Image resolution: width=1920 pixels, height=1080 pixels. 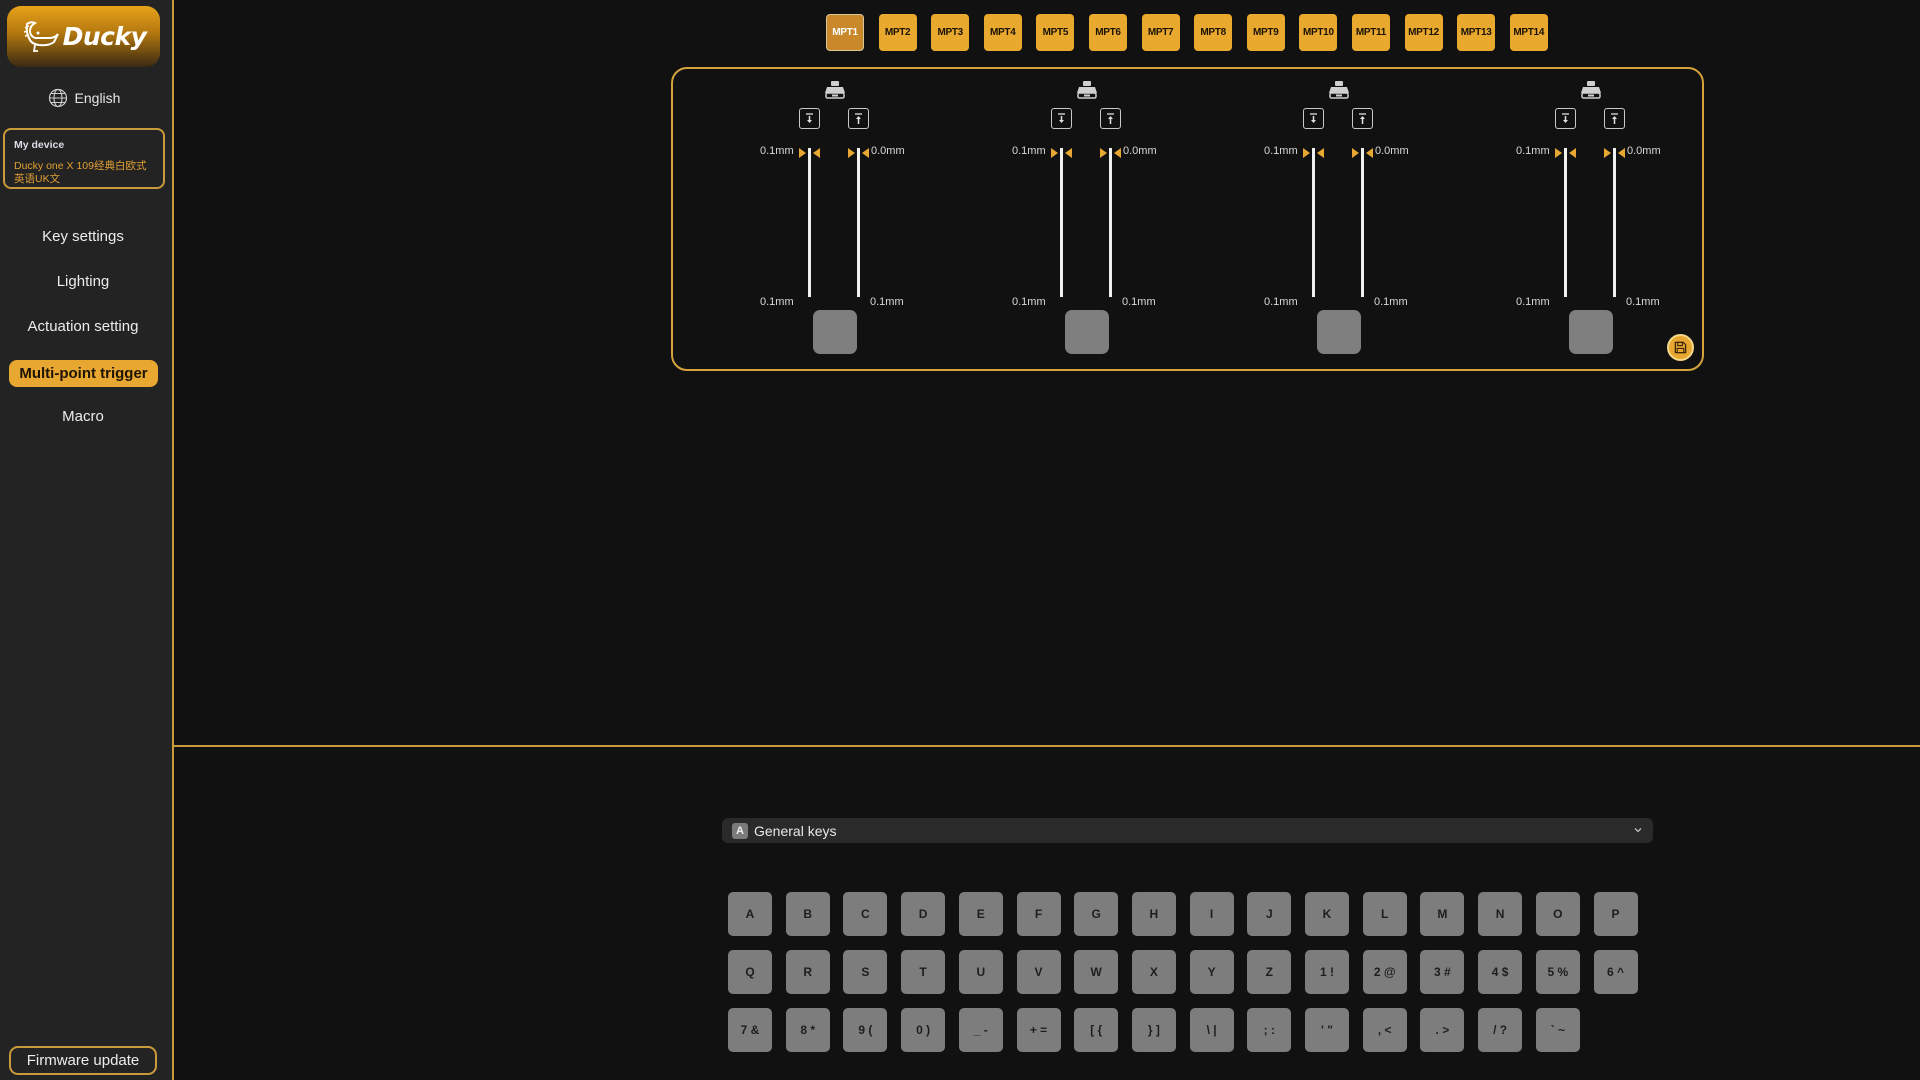 I want to click on key-button: K, so click(x=1327, y=914).